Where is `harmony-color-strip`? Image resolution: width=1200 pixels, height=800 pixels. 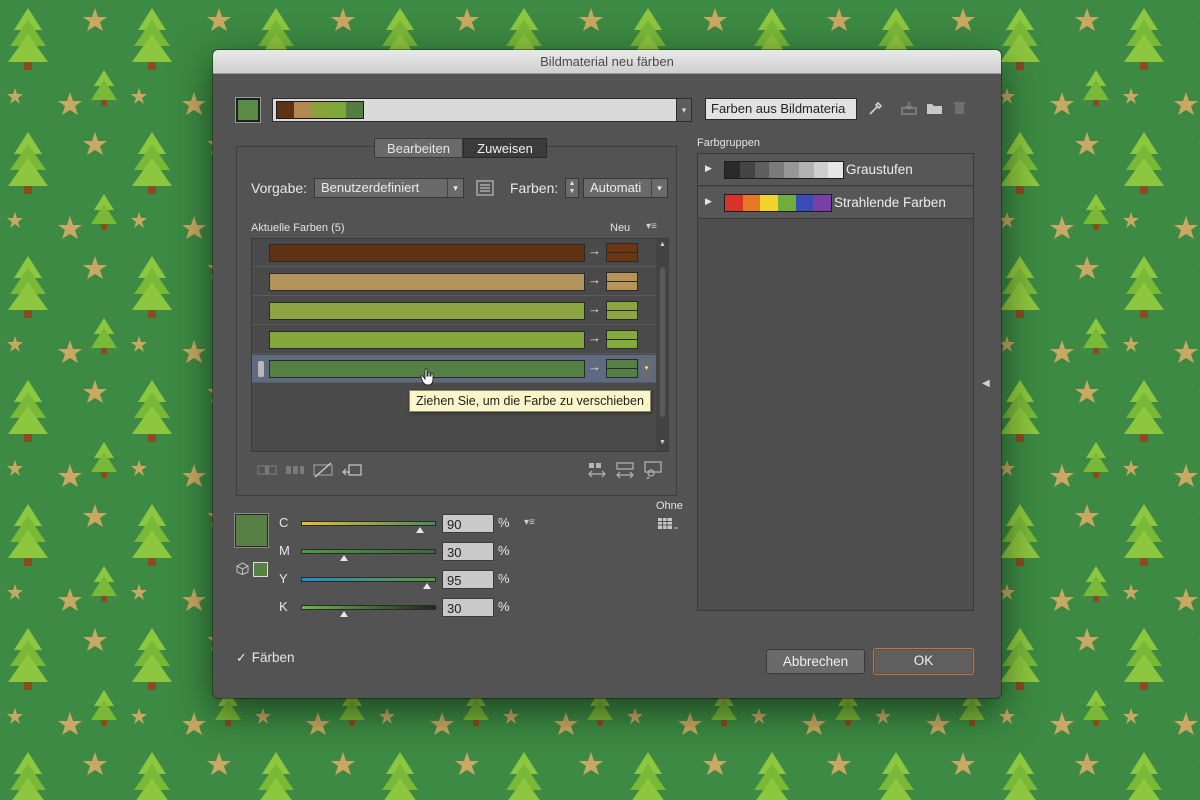
harmony-color-strip is located at coordinates (320, 110).